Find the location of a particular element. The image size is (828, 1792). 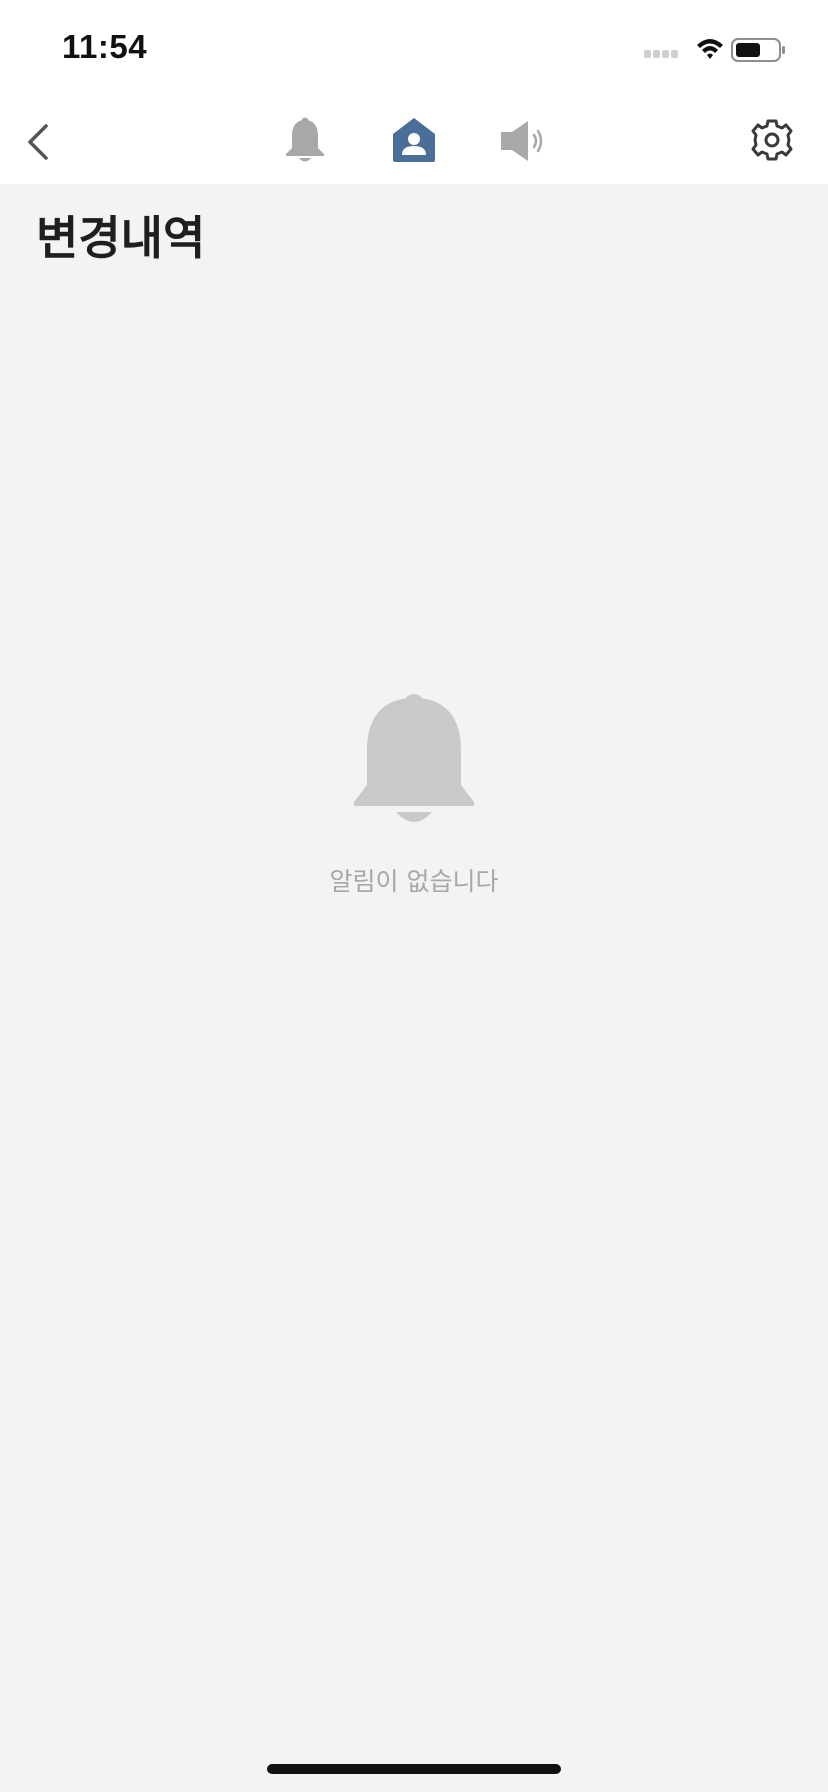

status-icons is located at coordinates (714, 50).